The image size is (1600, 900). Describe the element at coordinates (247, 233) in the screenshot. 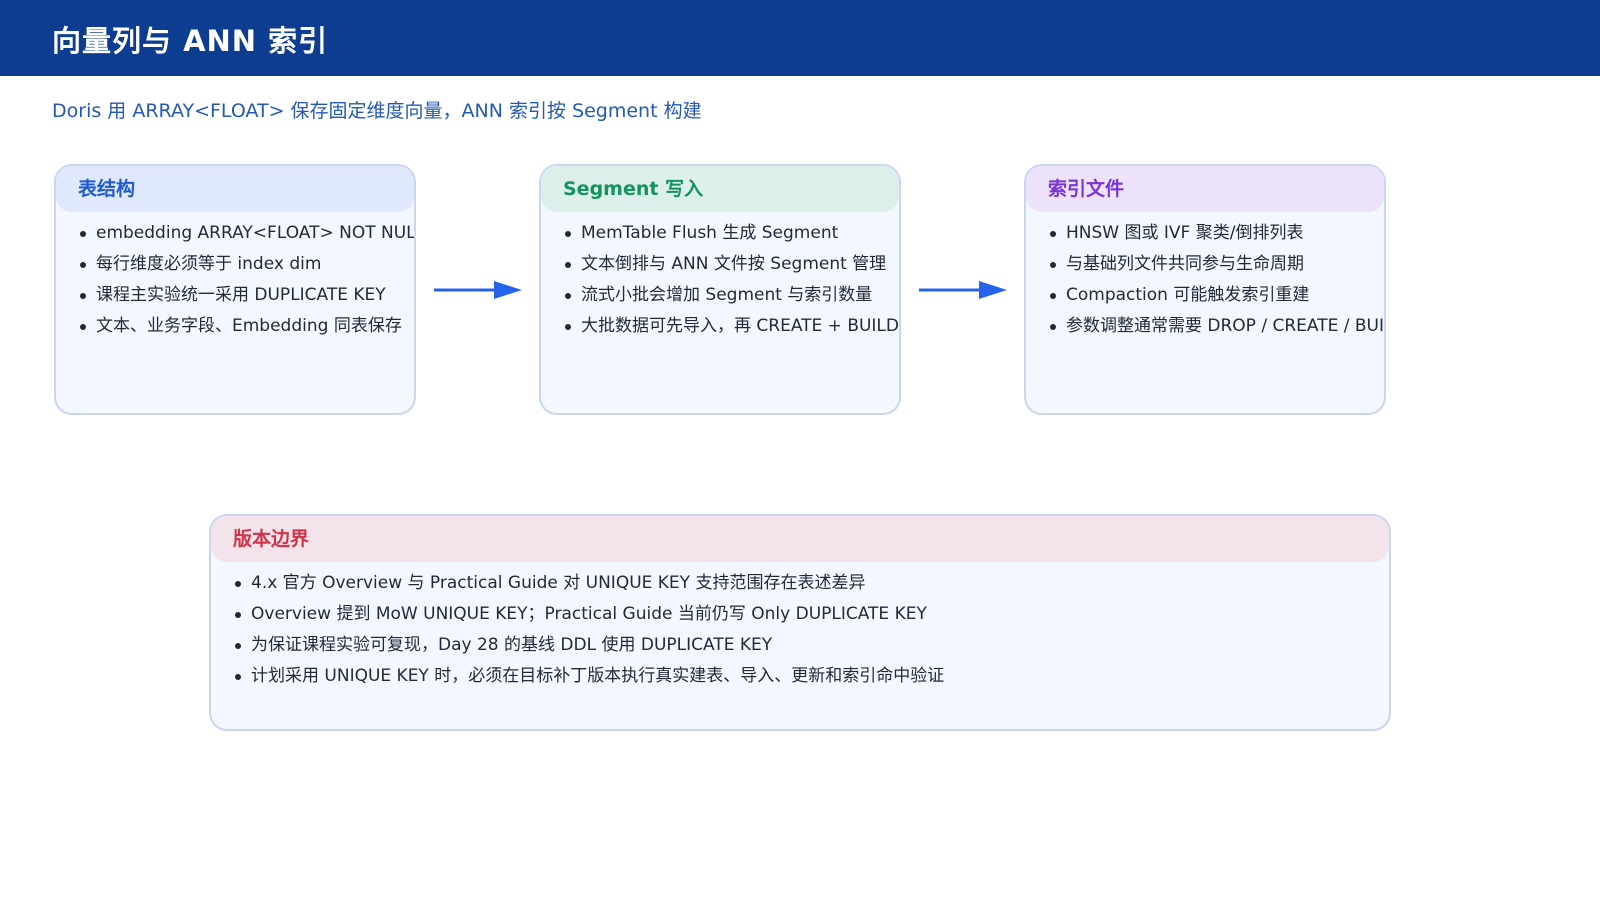

I see `list-item: embedding ARRAY<FLOAT> NOT NULL` at that location.